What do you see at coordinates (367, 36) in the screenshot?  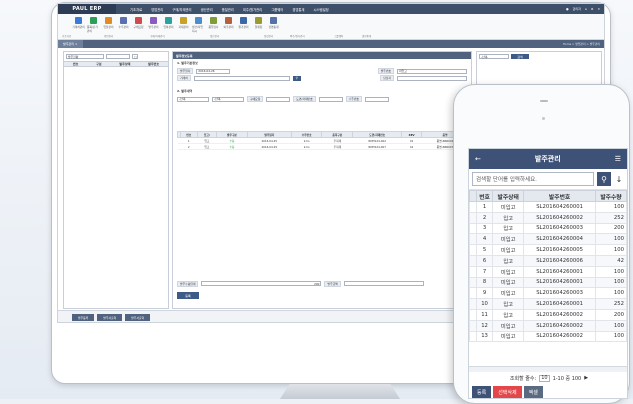 I see `toolbar-group-label: 경영통계` at bounding box center [367, 36].